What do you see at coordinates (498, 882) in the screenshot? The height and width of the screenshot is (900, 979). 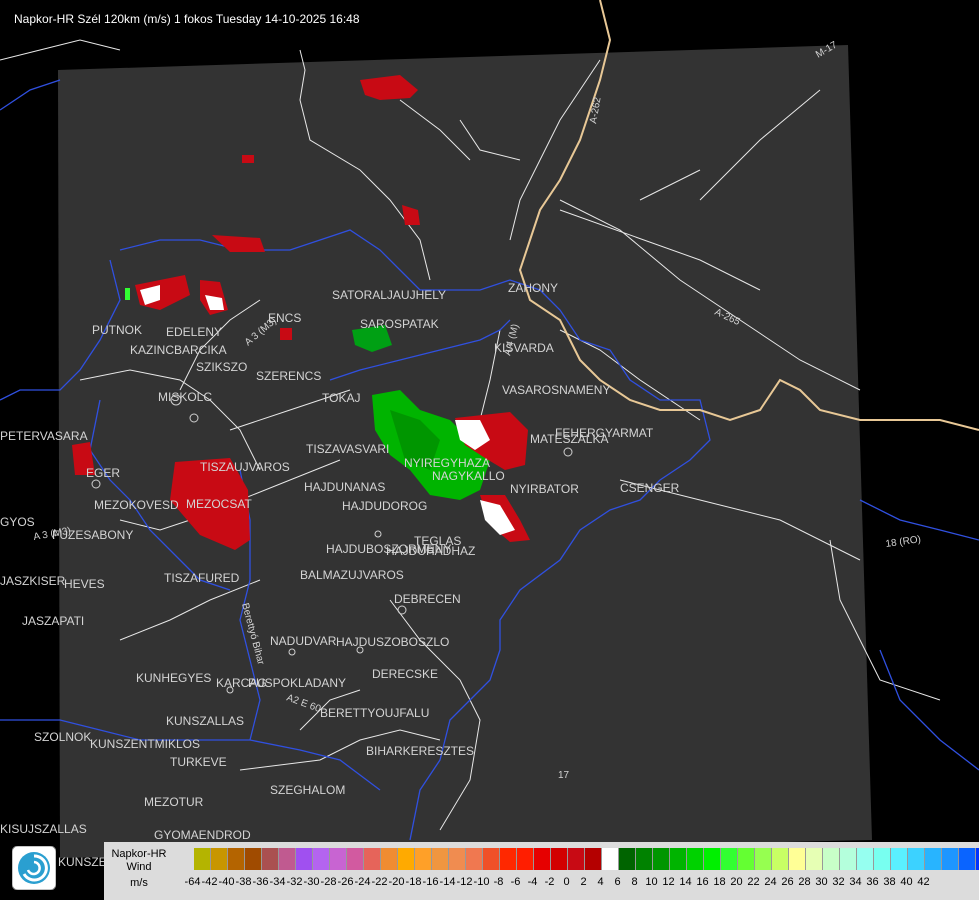 I see `legend-tick: -8` at bounding box center [498, 882].